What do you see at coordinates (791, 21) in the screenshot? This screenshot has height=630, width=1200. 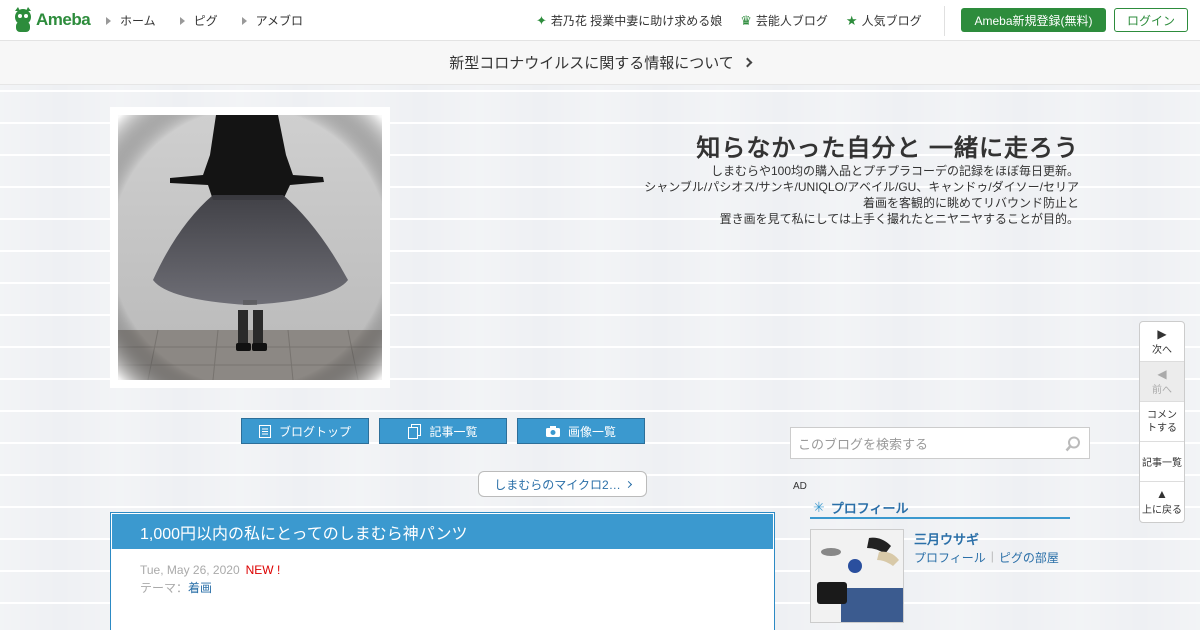 I see `celebrity-blogs-label: 芸能人ブログ` at bounding box center [791, 21].